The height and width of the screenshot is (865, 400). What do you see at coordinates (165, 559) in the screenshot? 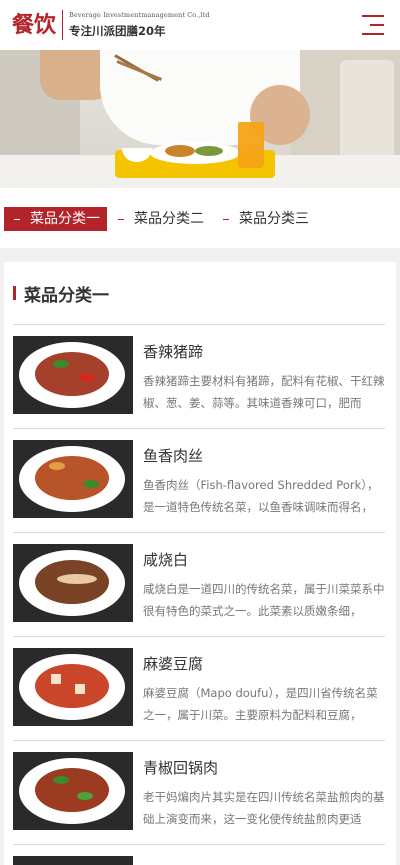
I see `dish-title: 咸烧白` at bounding box center [165, 559].